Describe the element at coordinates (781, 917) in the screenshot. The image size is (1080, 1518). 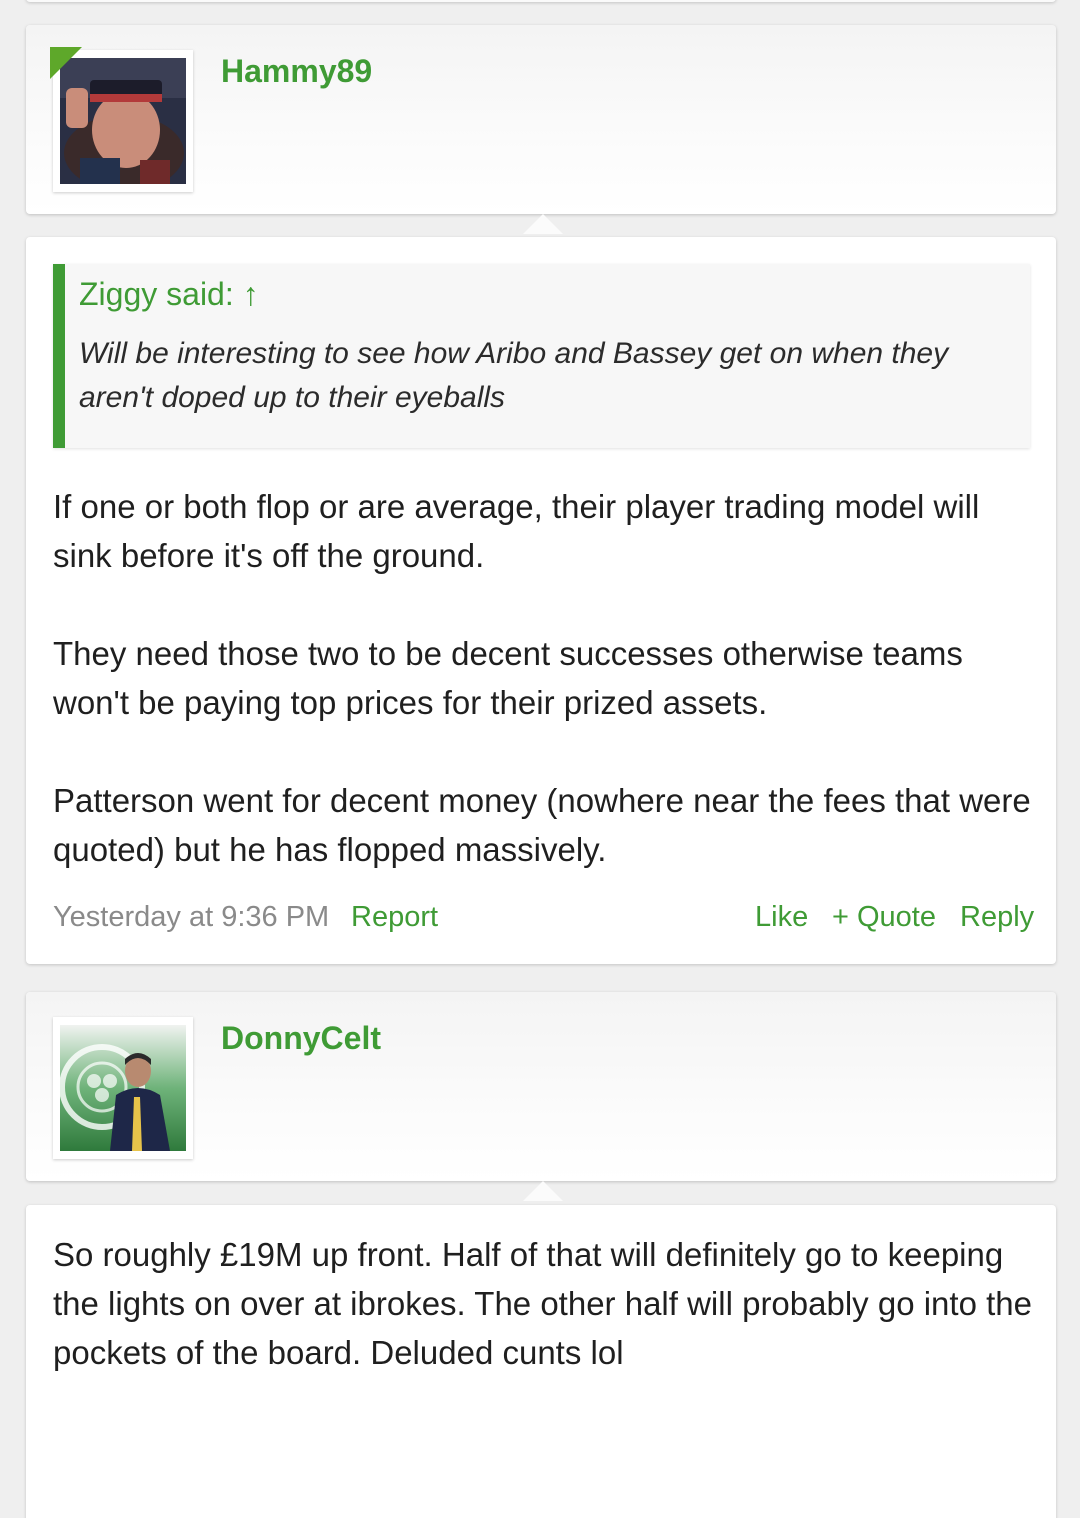
I see `like-link: Like` at that location.